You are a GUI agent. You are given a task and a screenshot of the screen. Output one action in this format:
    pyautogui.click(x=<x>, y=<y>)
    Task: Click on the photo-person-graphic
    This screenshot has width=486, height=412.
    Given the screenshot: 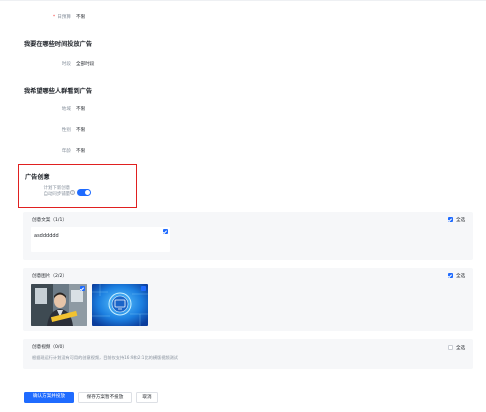 What is the action you would take?
    pyautogui.click(x=59, y=305)
    